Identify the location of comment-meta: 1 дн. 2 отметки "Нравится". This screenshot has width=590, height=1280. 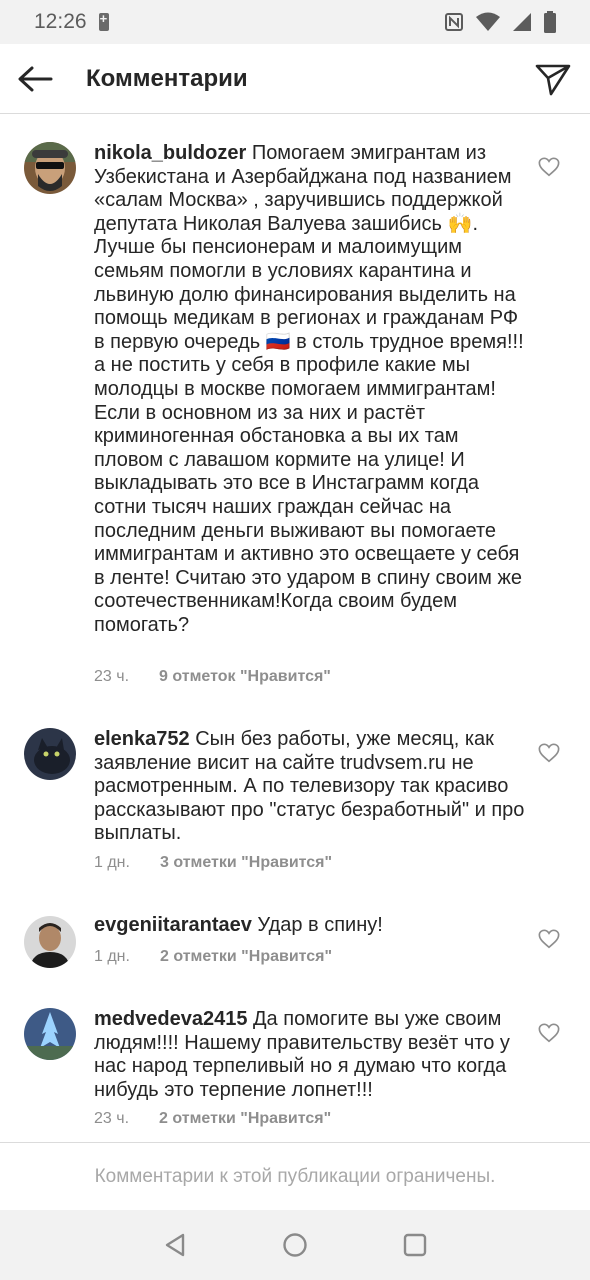
(213, 957).